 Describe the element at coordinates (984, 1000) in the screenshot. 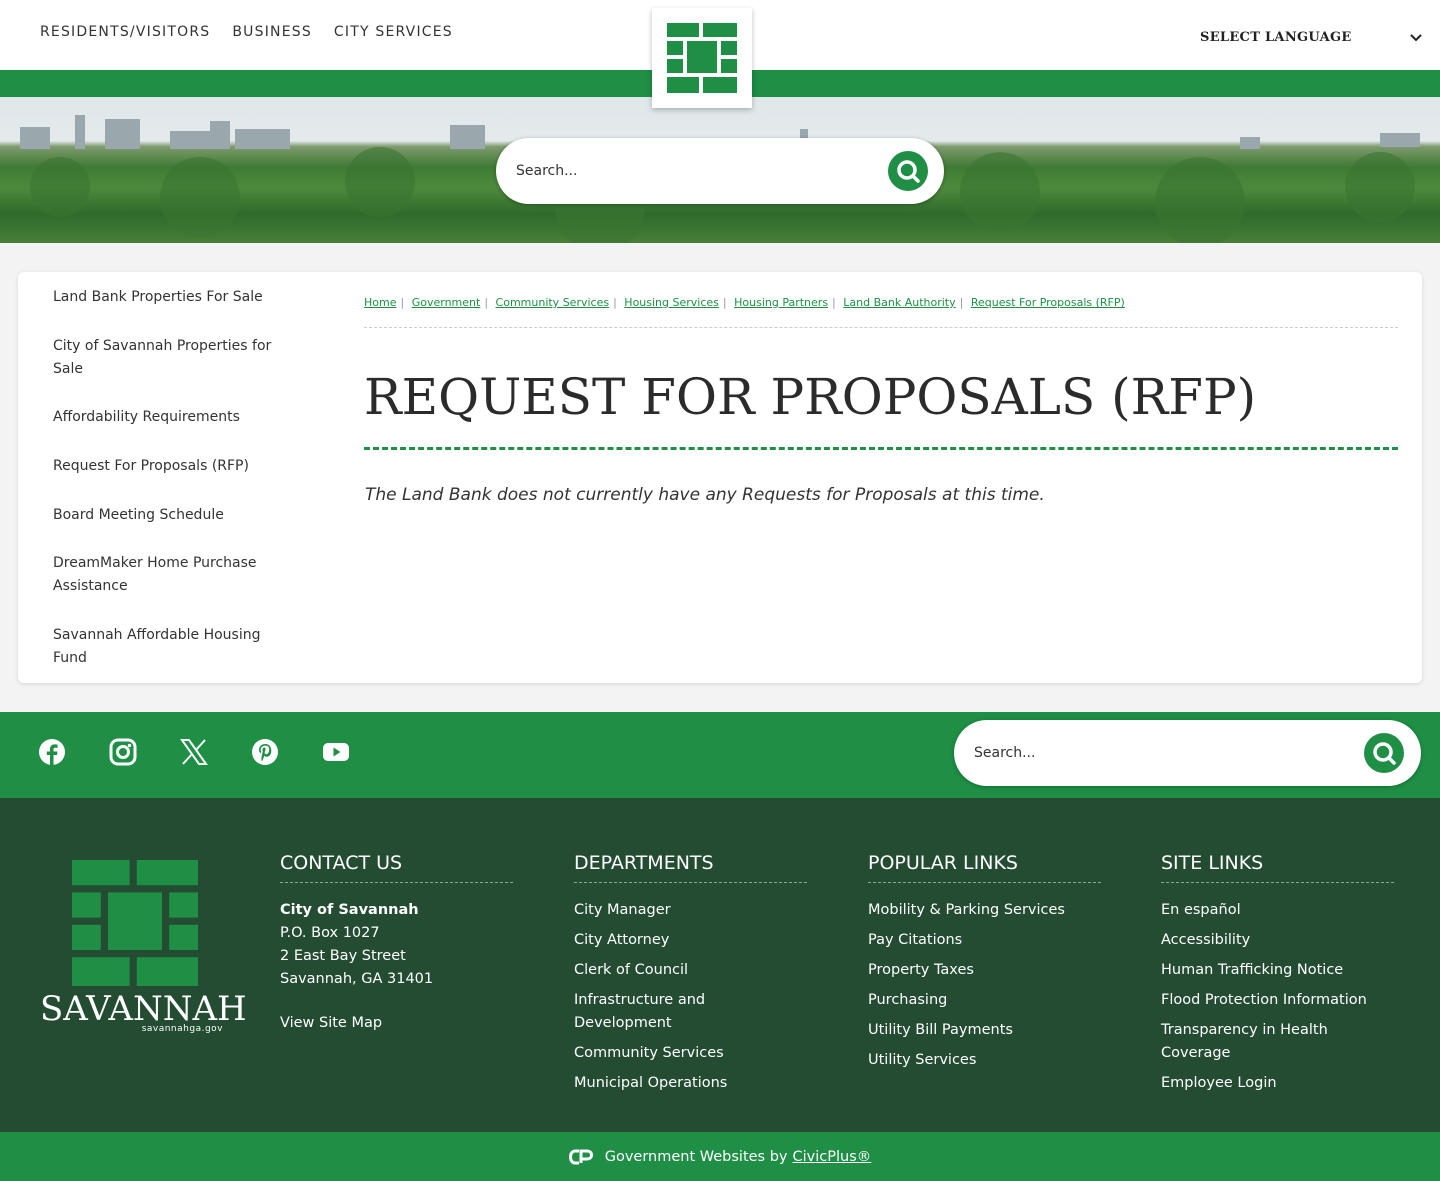

I see `footer-link: Purchasing` at that location.